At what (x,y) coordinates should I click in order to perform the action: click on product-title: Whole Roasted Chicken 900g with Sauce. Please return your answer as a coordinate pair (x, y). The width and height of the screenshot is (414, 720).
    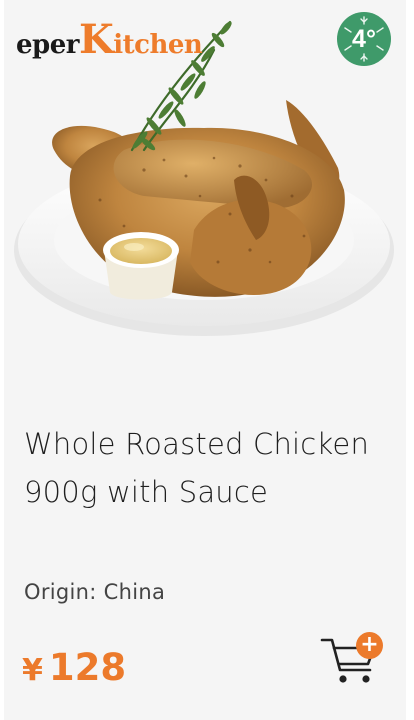
    Looking at the image, I should click on (204, 468).